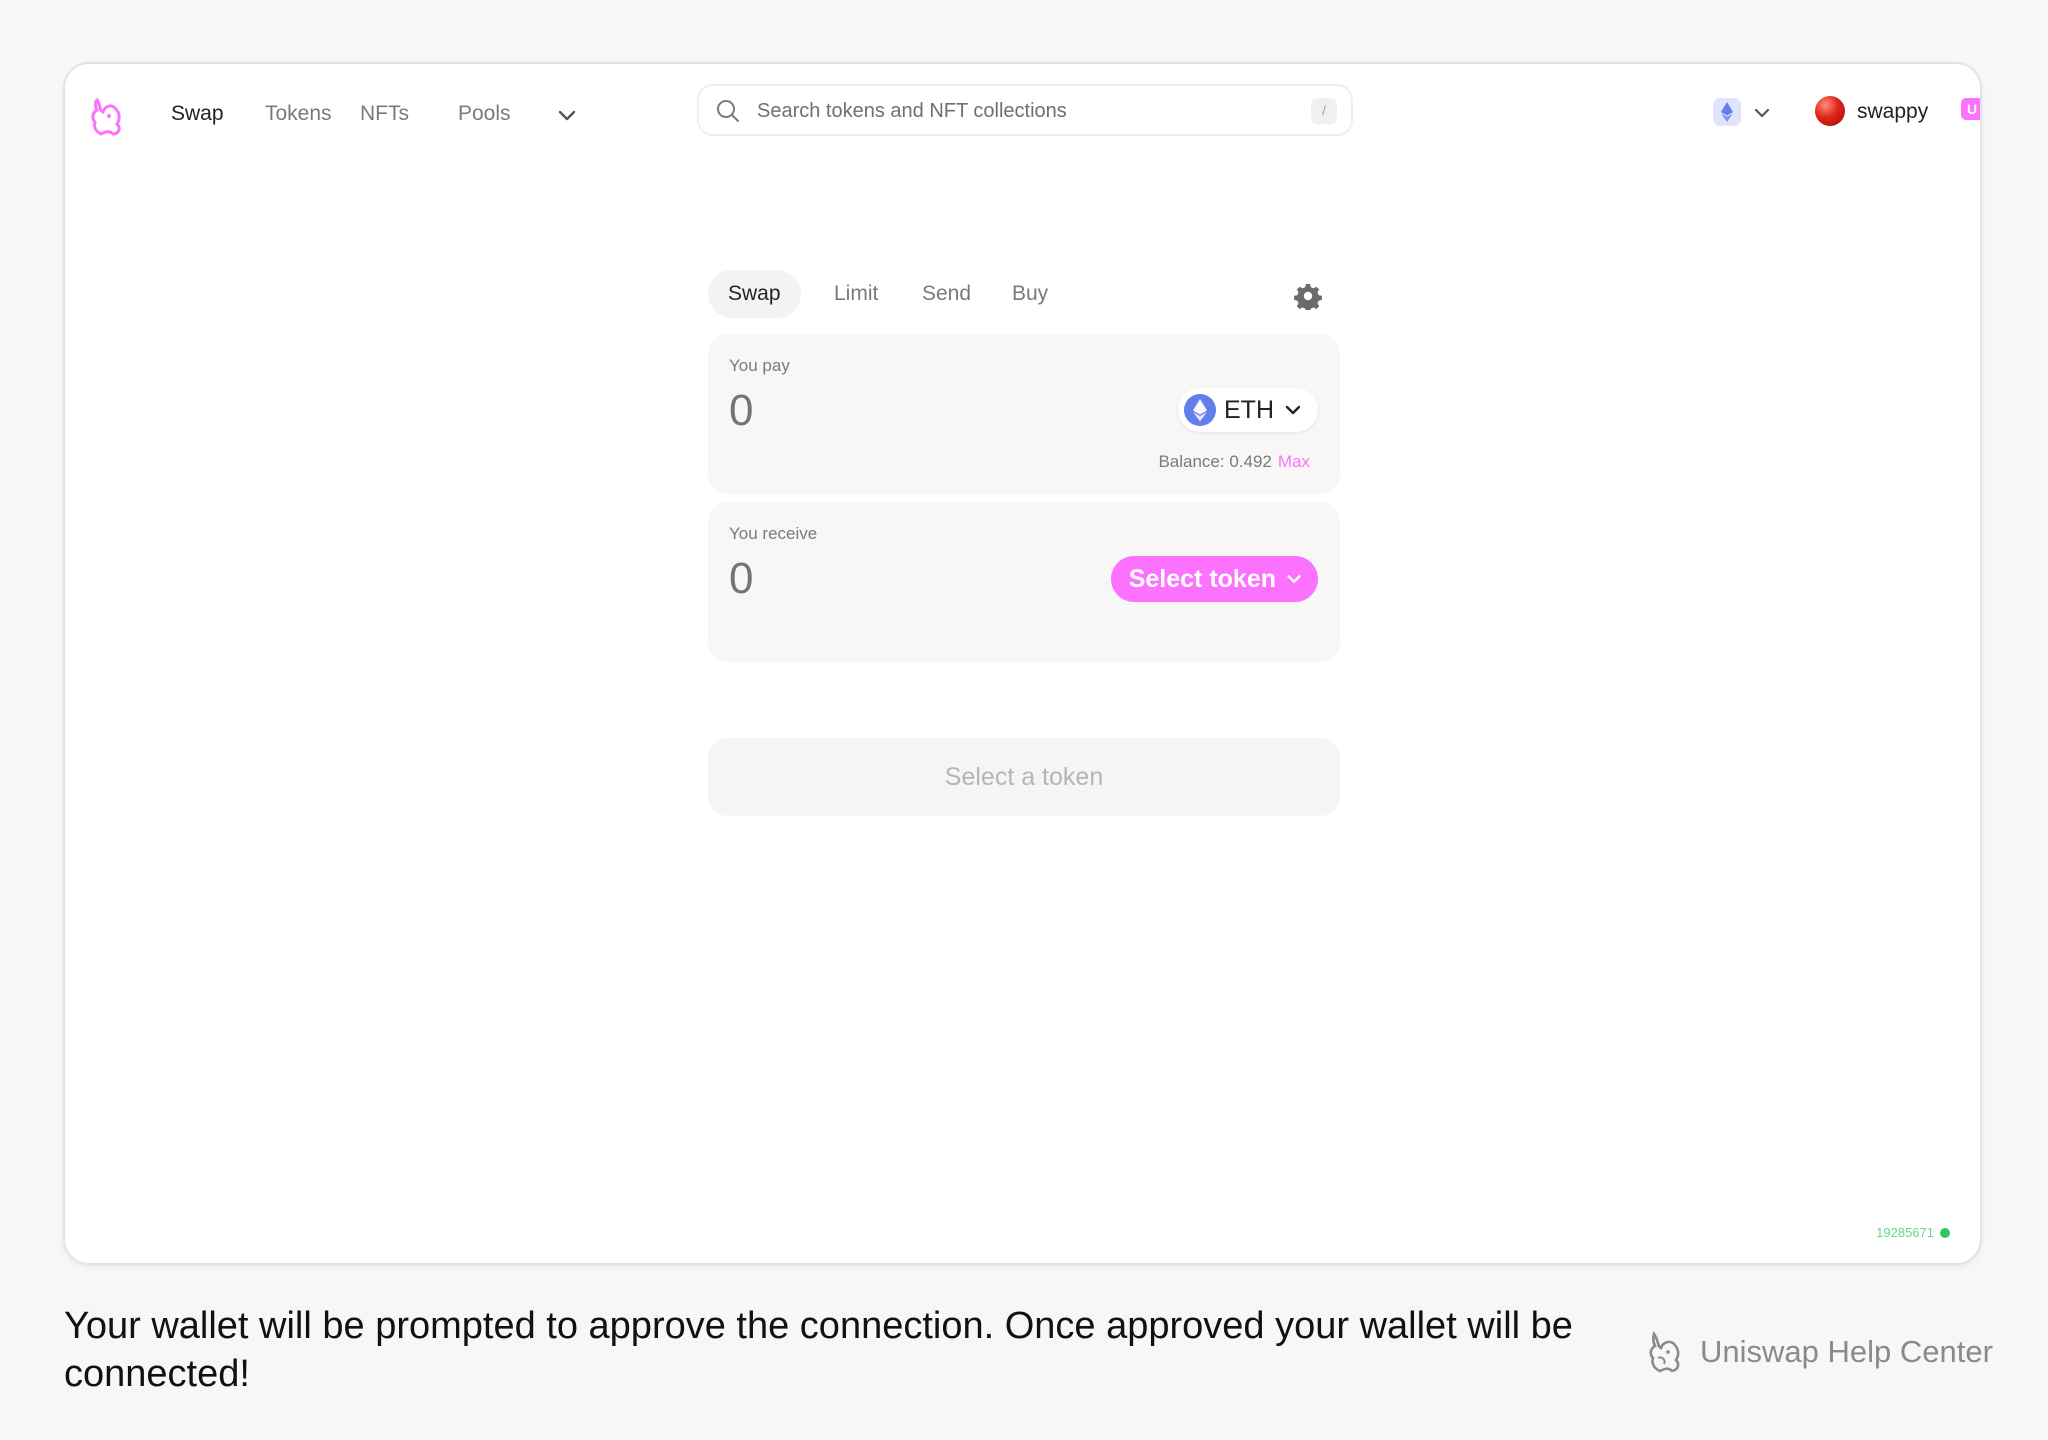 The image size is (2048, 1440). What do you see at coordinates (1893, 111) in the screenshot?
I see `account-name: swappy` at bounding box center [1893, 111].